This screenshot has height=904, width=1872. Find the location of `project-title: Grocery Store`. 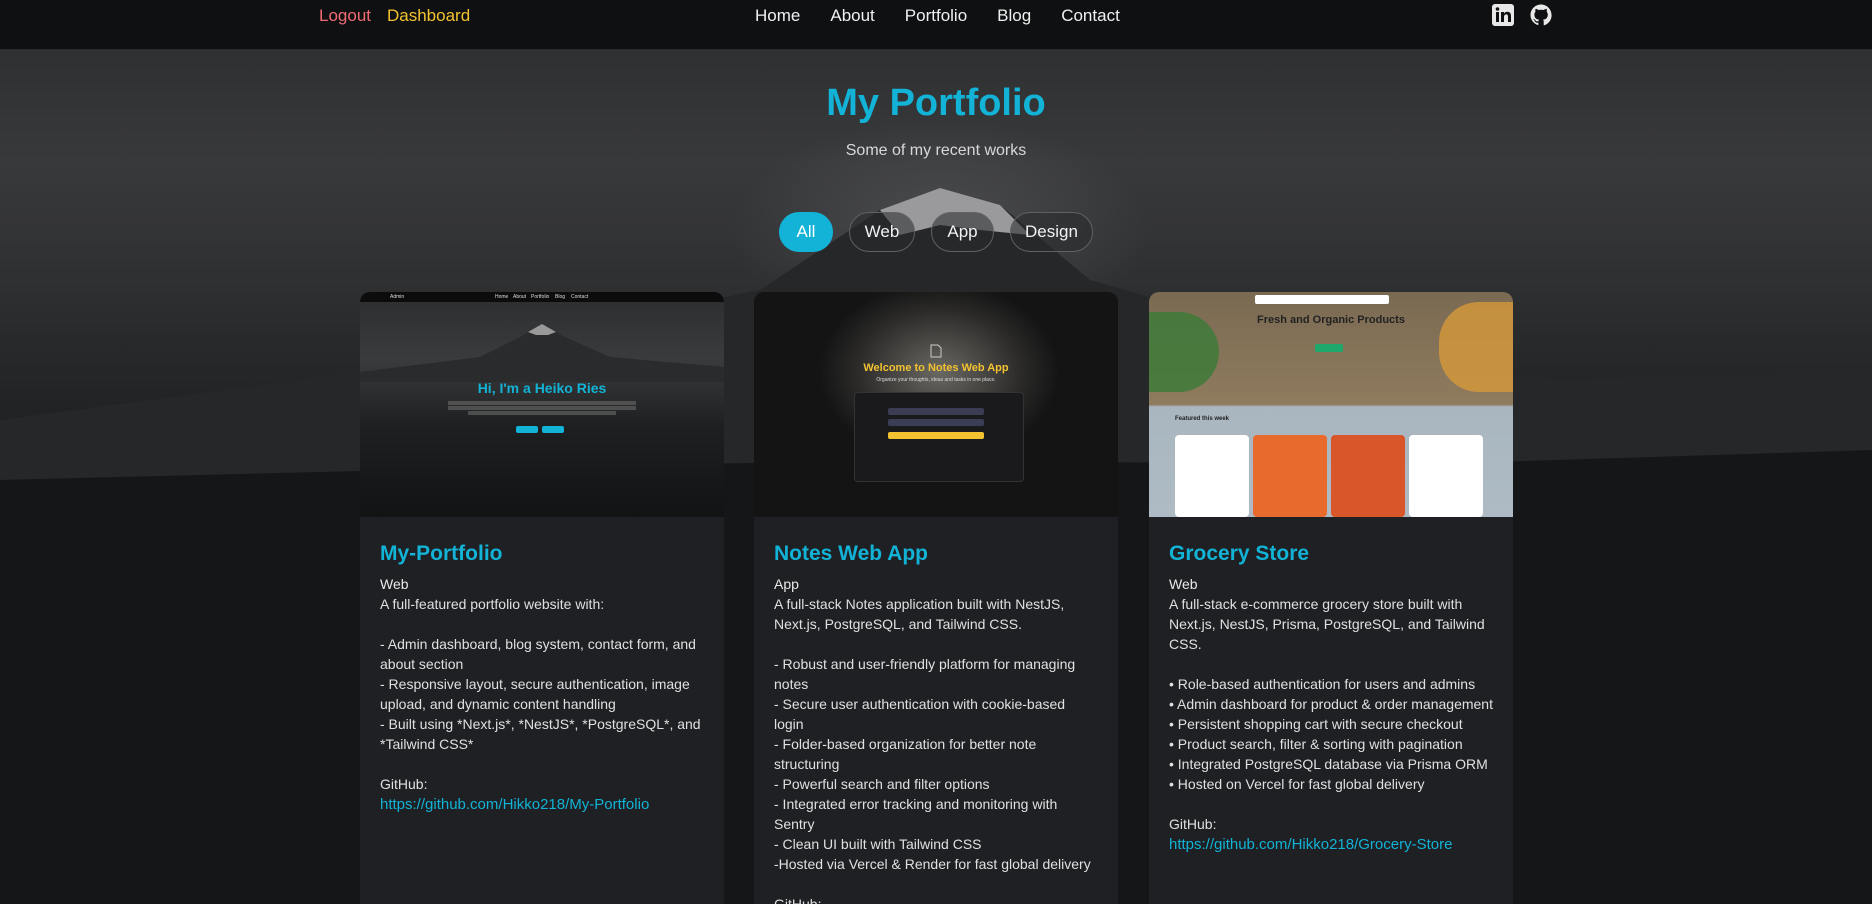

project-title: Grocery Store is located at coordinates (1239, 553).